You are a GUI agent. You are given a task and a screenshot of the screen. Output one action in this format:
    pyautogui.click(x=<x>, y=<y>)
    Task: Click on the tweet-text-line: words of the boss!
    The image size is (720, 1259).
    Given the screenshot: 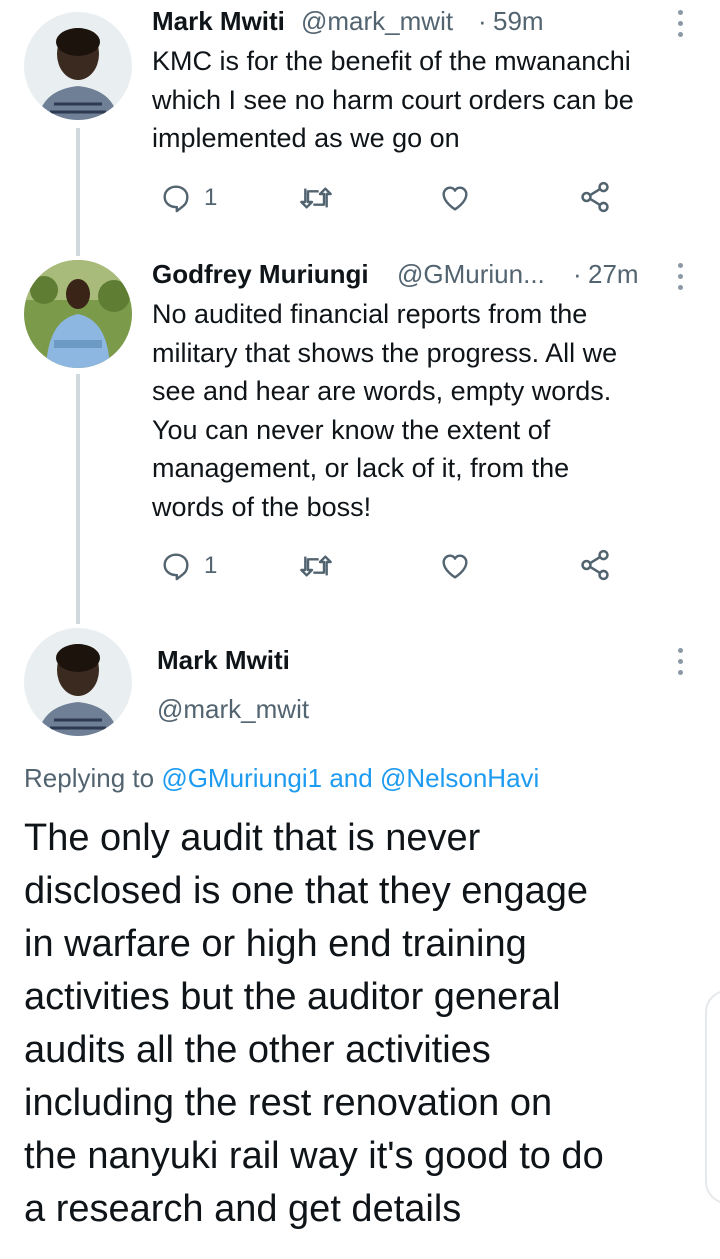 What is the action you would take?
    pyautogui.click(x=262, y=506)
    